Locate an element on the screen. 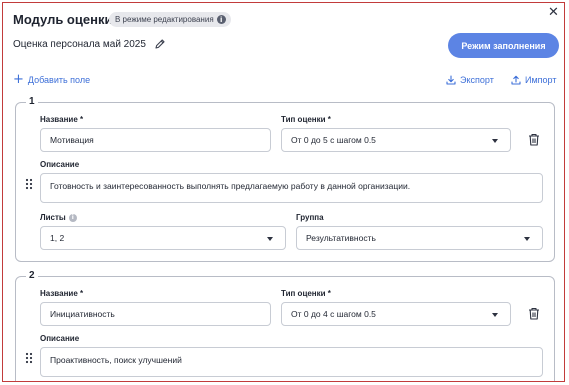 The height and width of the screenshot is (385, 569). name-input: Мотивация is located at coordinates (155, 140).